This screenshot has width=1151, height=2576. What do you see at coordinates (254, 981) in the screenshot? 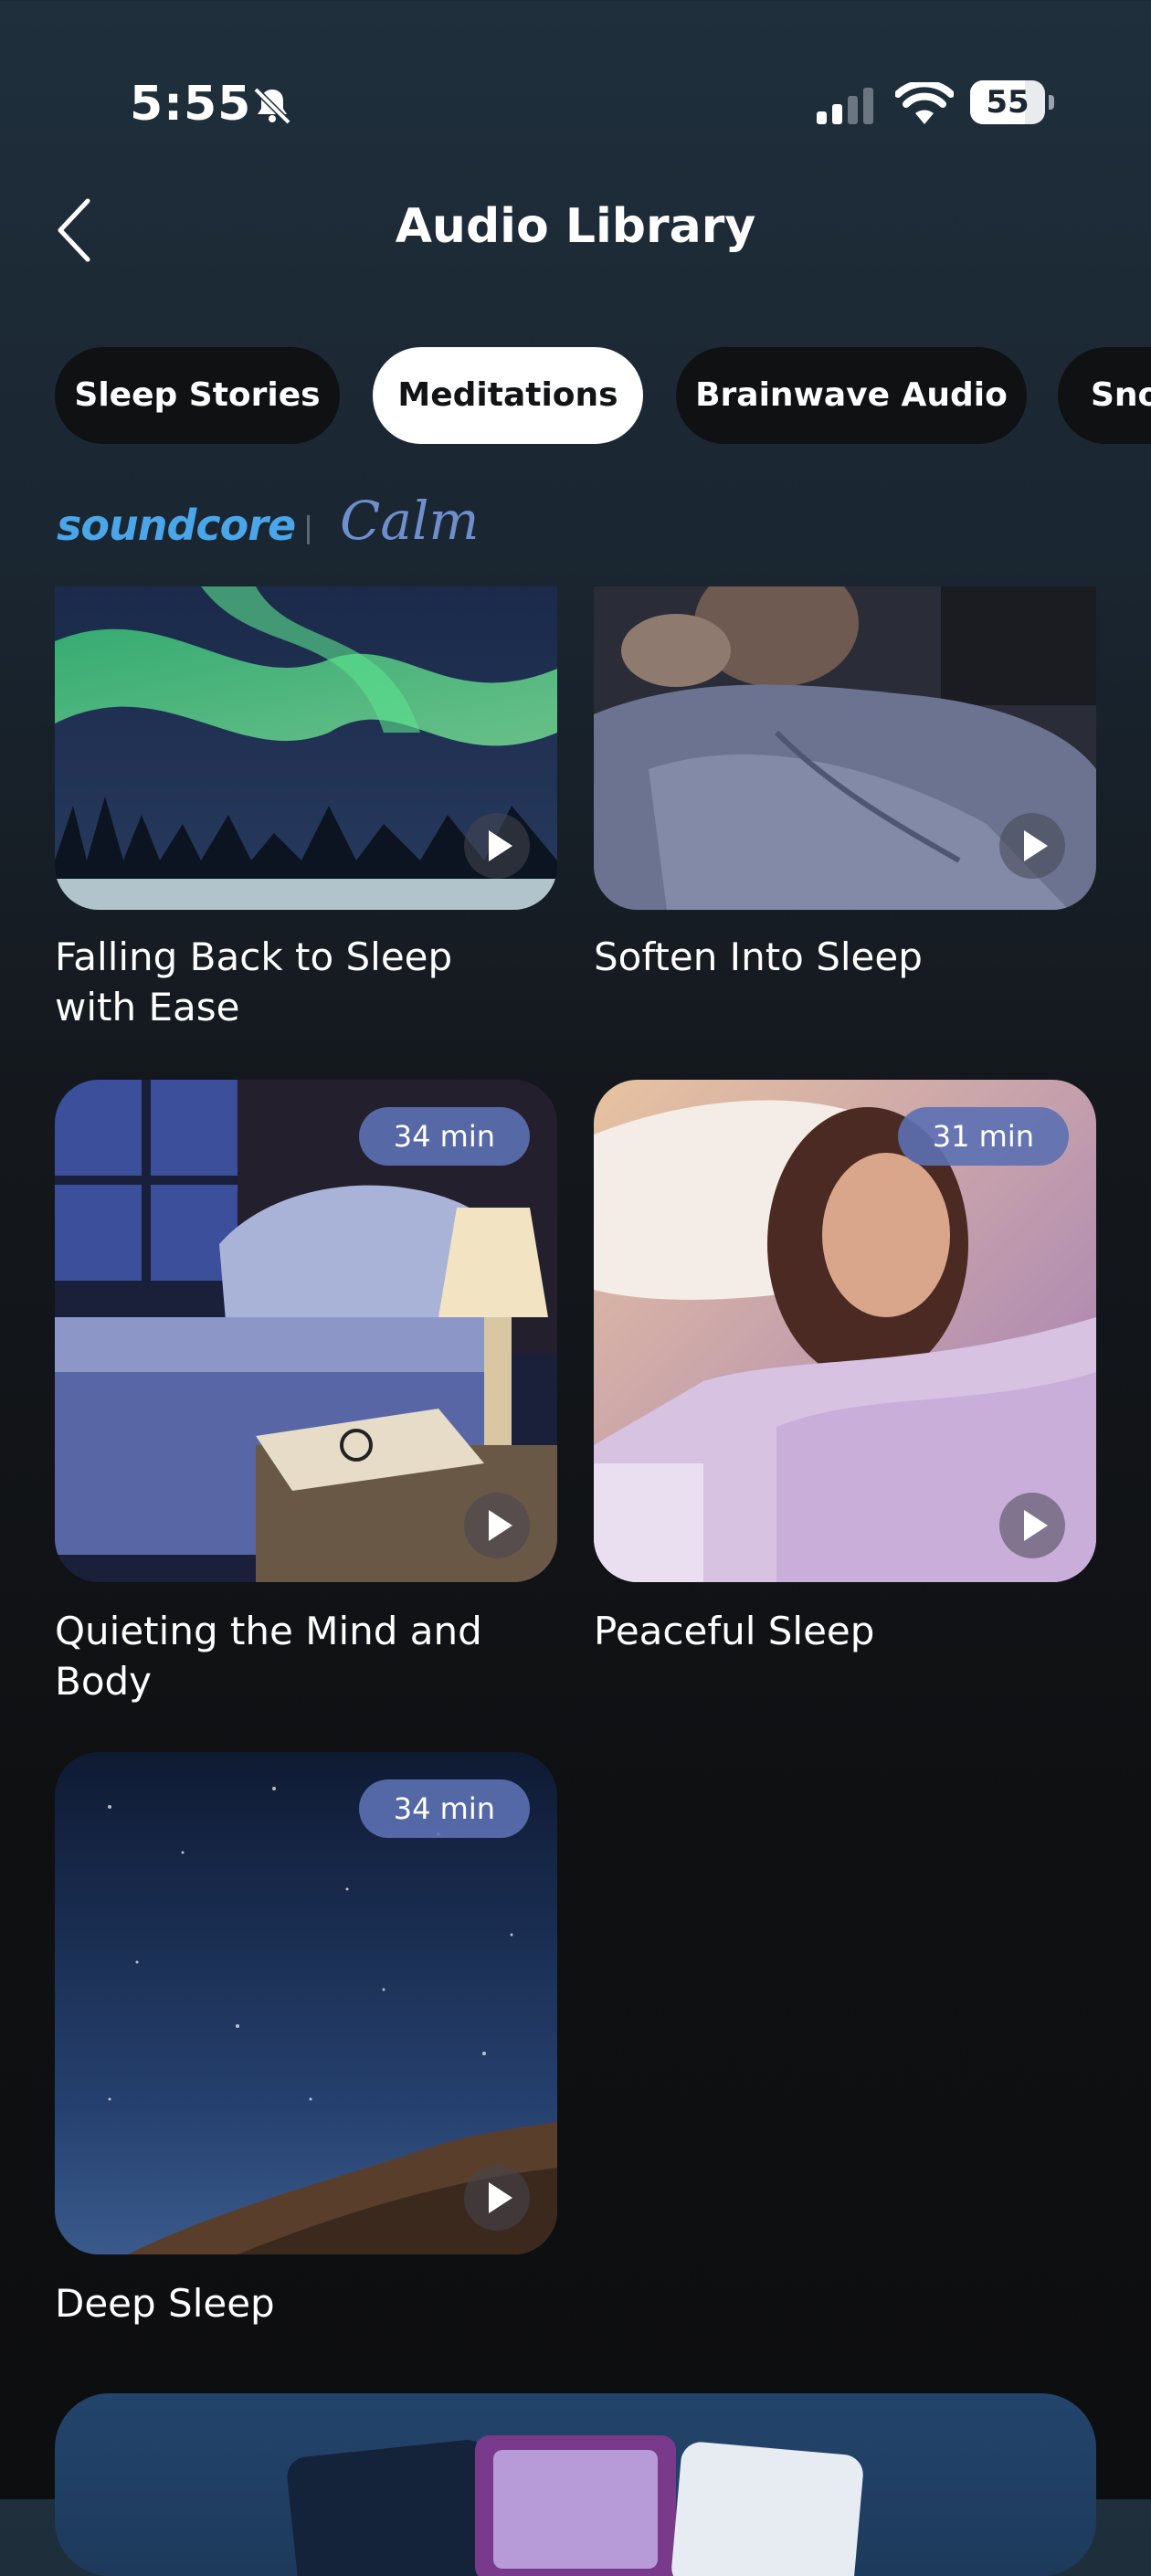
I see `meditation-title: Falling Back to Sleep with Ease` at bounding box center [254, 981].